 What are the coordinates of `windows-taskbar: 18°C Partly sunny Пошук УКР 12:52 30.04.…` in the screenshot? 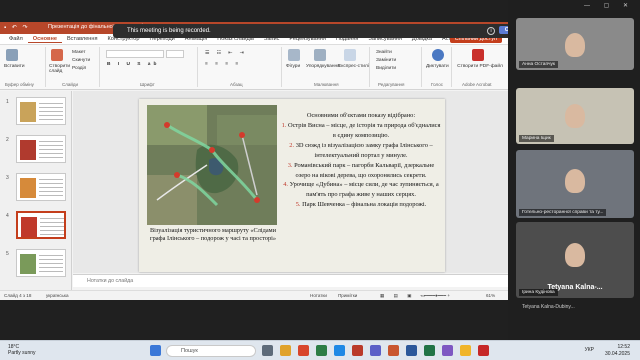 It's located at (320, 350).